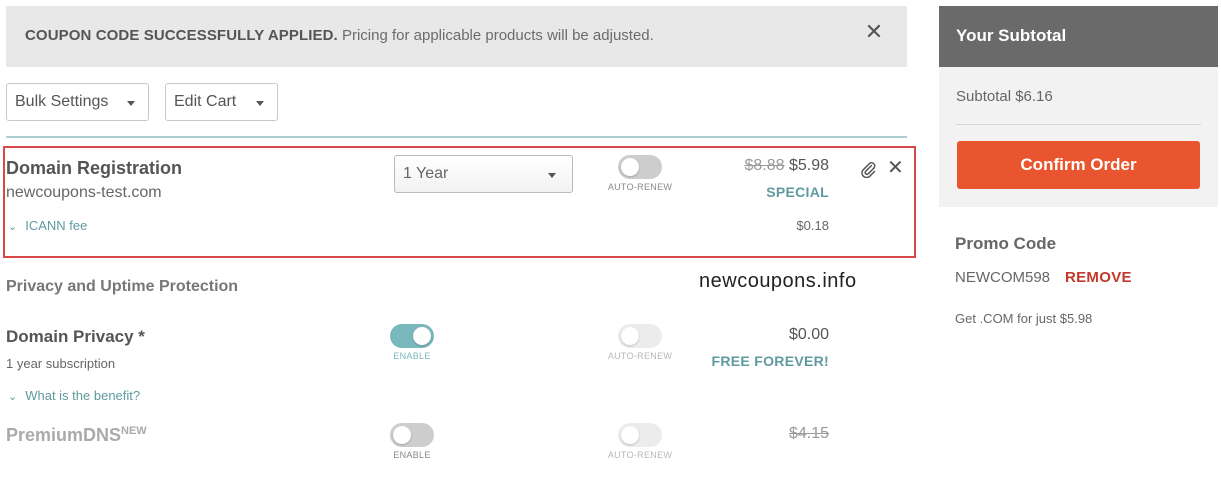 Image resolution: width=1221 pixels, height=477 pixels. I want to click on premiumdns-enable-toggle, so click(412, 435).